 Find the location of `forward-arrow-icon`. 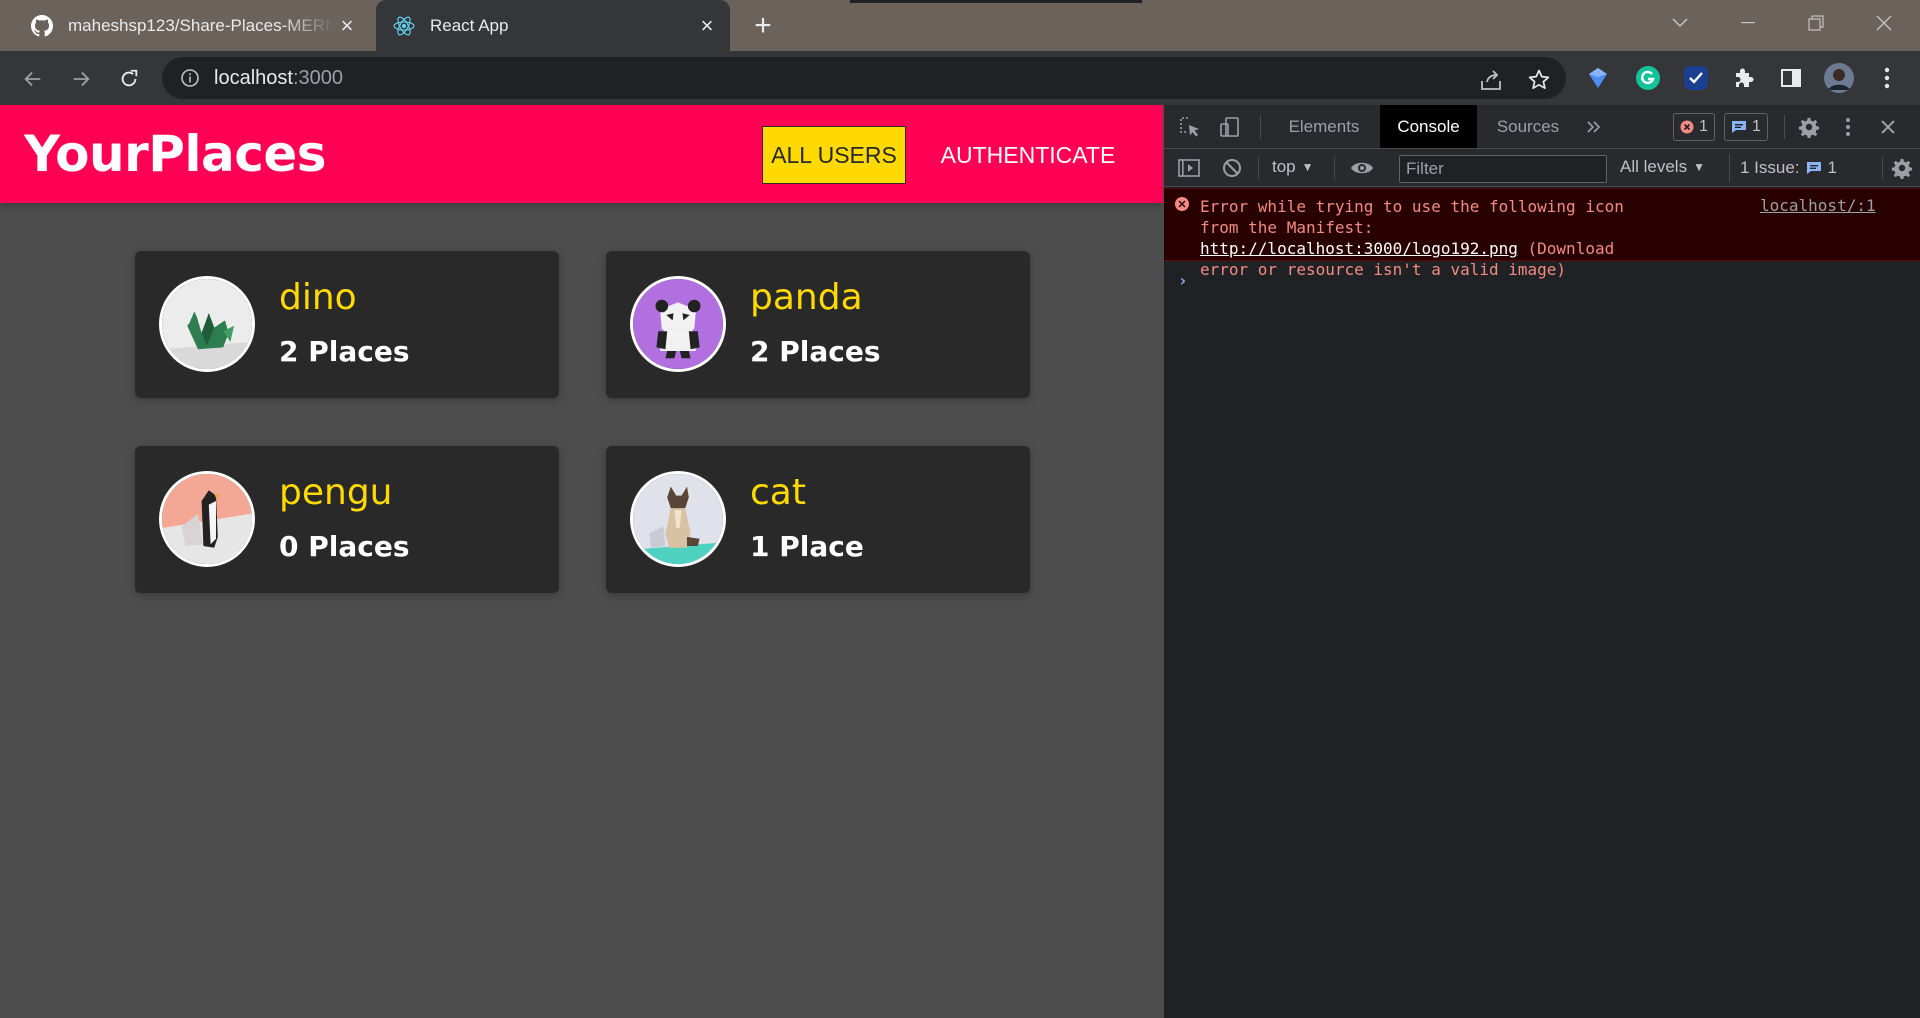

forward-arrow-icon is located at coordinates (81, 79).